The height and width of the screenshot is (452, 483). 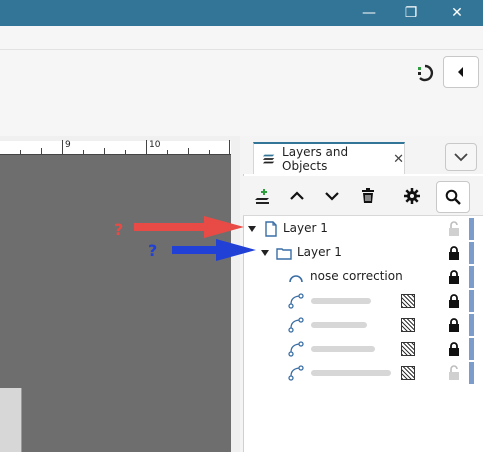 I want to click on document-icon, so click(x=271, y=229).